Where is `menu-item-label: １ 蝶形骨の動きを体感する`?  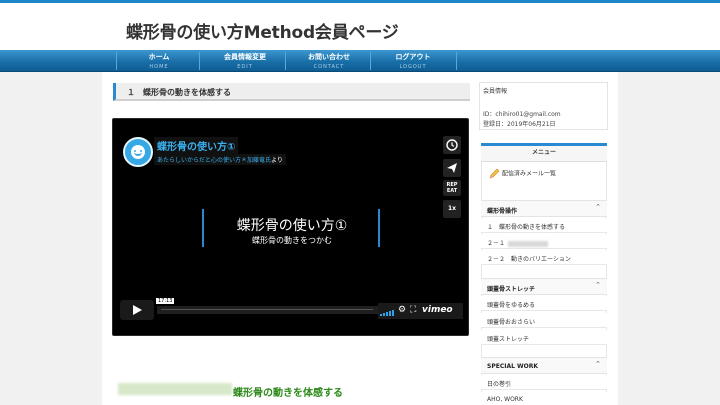
menu-item-label: １ 蝶形骨の動きを体感する is located at coordinates (526, 227).